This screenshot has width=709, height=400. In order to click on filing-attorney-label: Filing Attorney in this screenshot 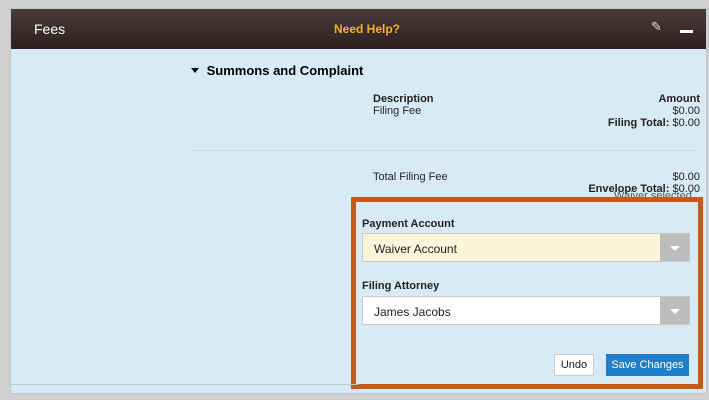, I will do `click(401, 286)`.